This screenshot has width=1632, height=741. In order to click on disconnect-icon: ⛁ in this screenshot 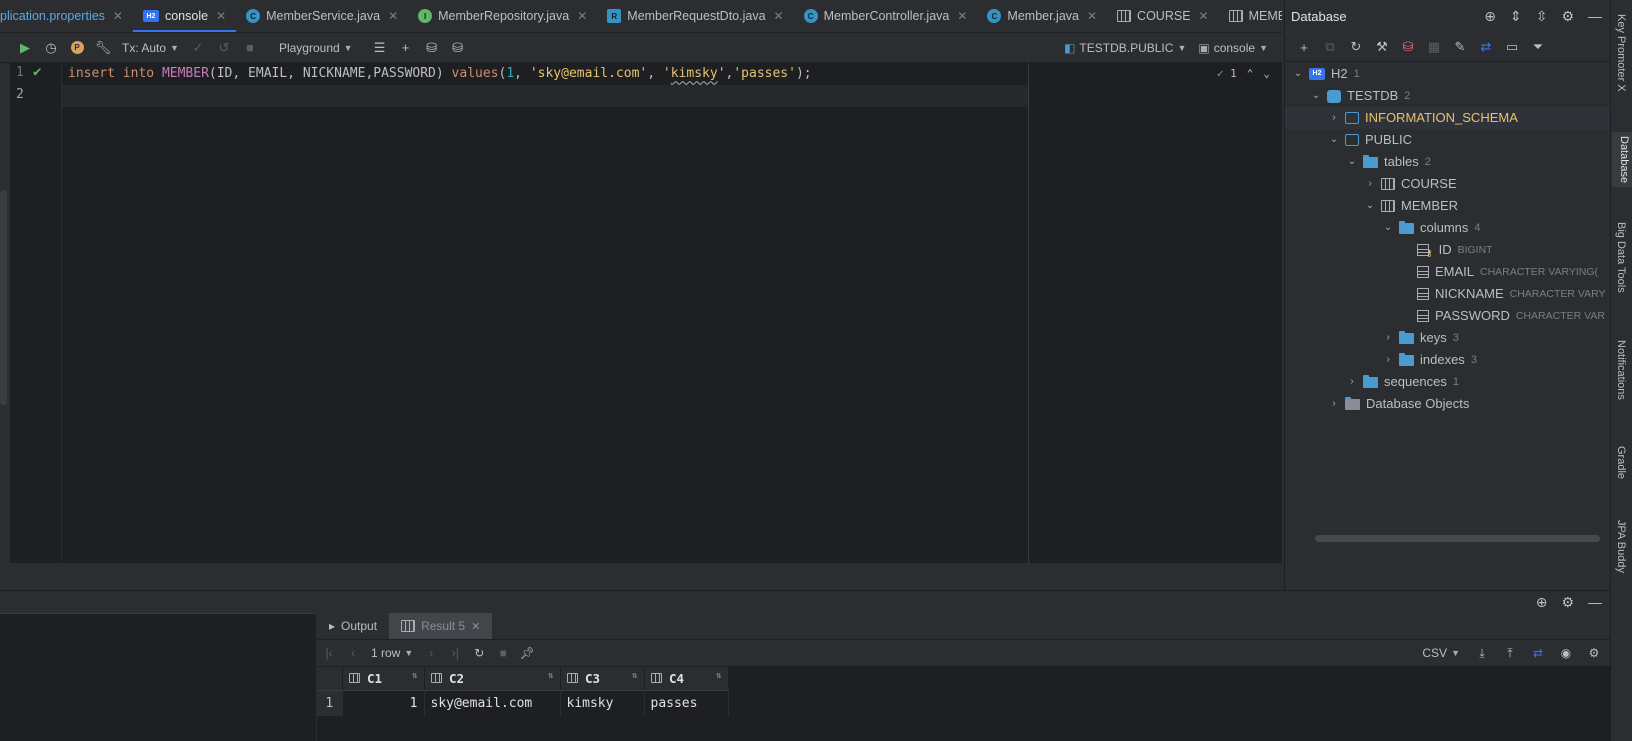, I will do `click(1408, 47)`.